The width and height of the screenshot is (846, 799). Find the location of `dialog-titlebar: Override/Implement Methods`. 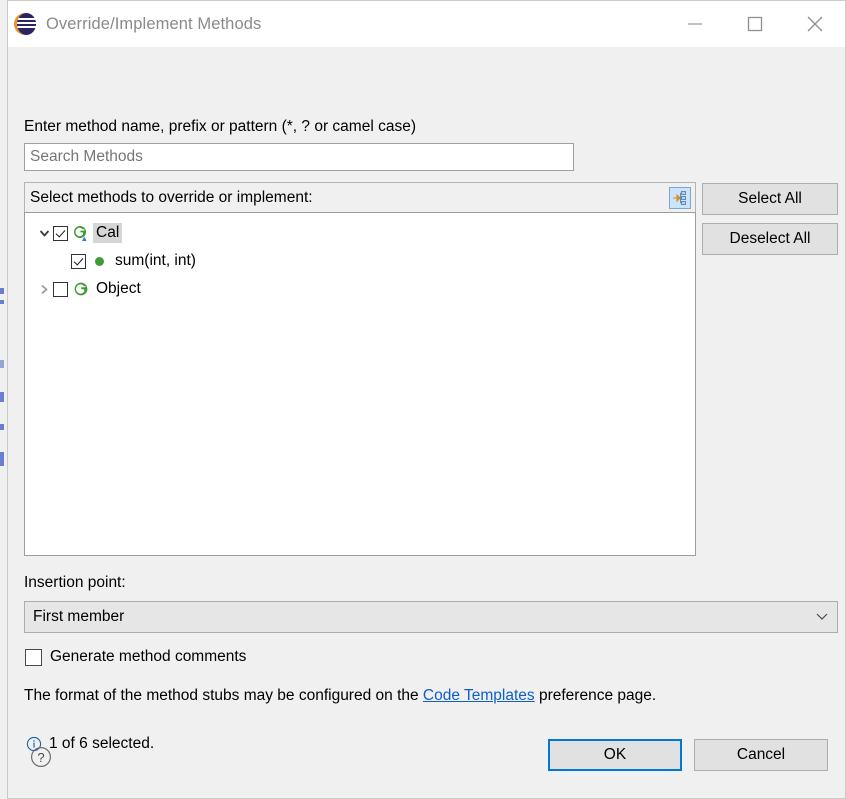

dialog-titlebar: Override/Implement Methods is located at coordinates (426, 24).